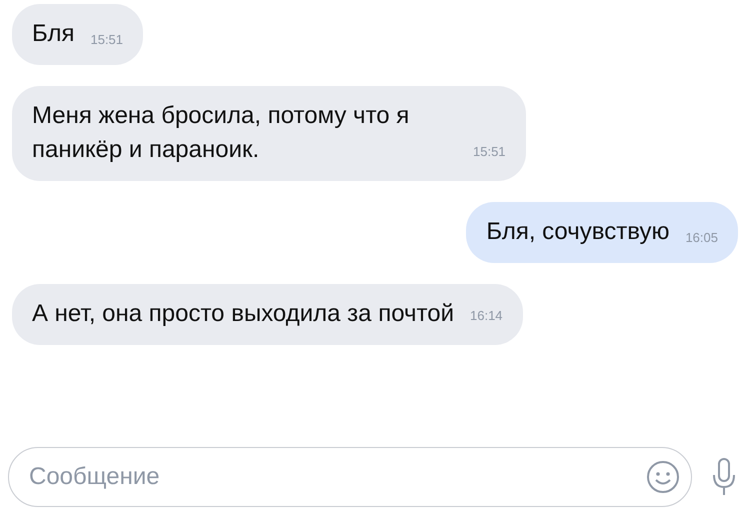 Image resolution: width=750 pixels, height=527 pixels. I want to click on message-input-field: Сообщение, so click(350, 477).